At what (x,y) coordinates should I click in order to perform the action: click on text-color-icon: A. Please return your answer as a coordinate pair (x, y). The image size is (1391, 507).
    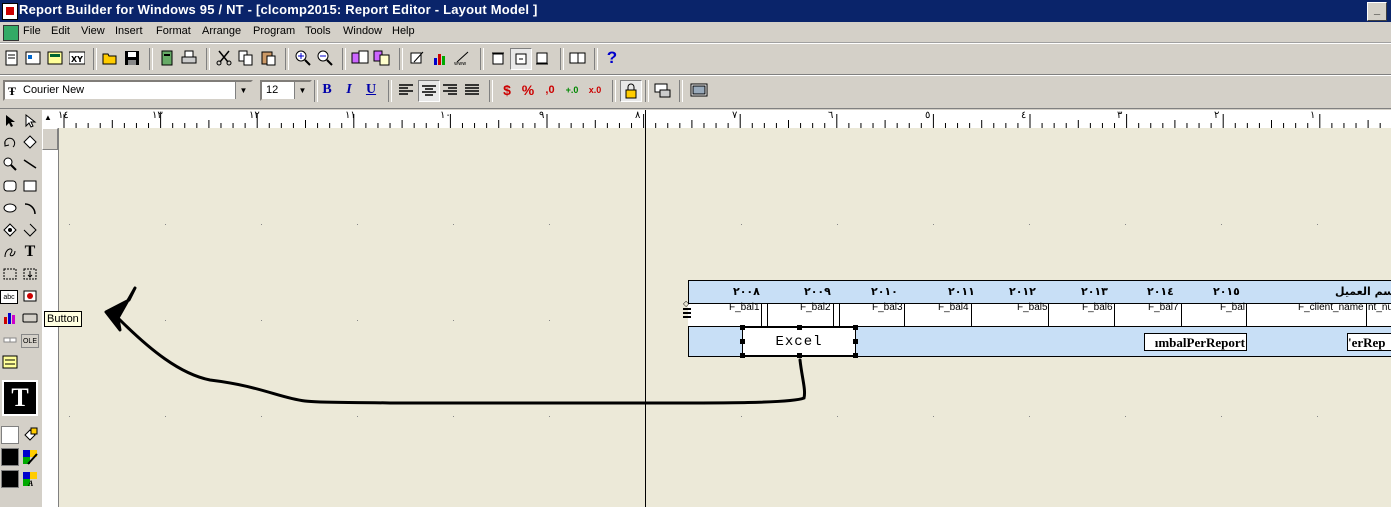
    Looking at the image, I should click on (30, 479).